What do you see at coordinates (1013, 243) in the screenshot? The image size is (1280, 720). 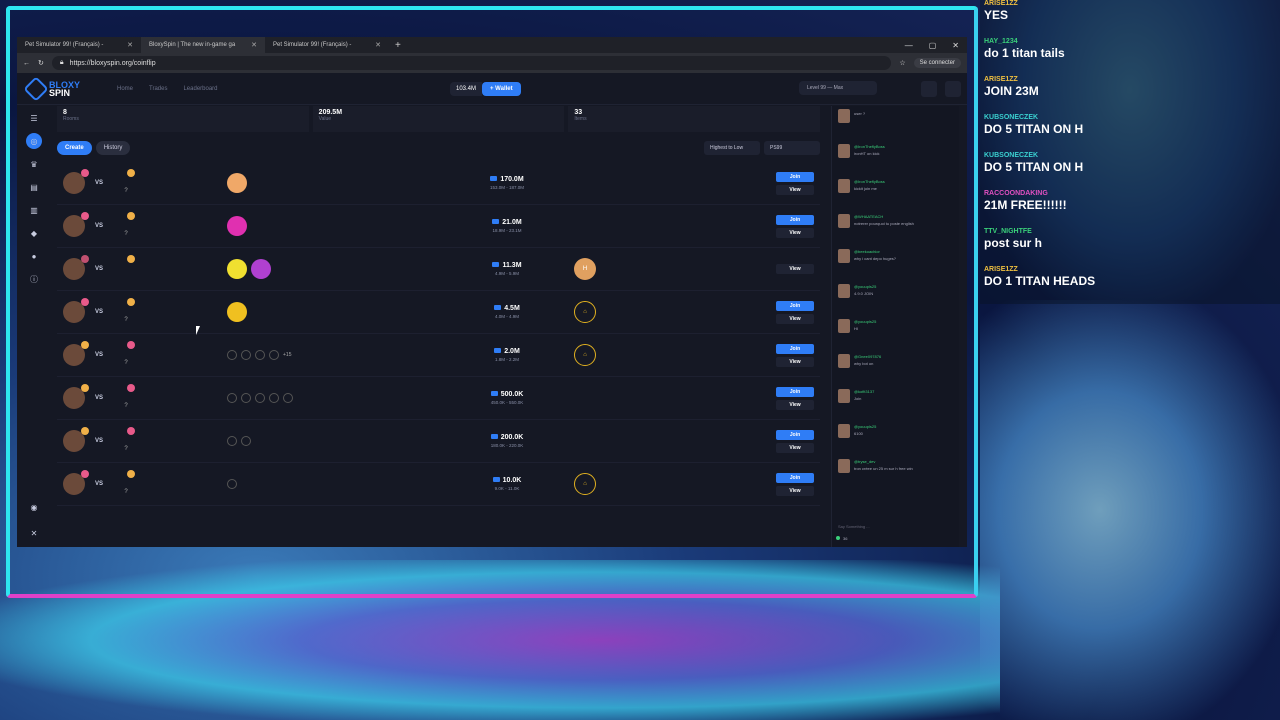 I see `stream-message: post sur h` at bounding box center [1013, 243].